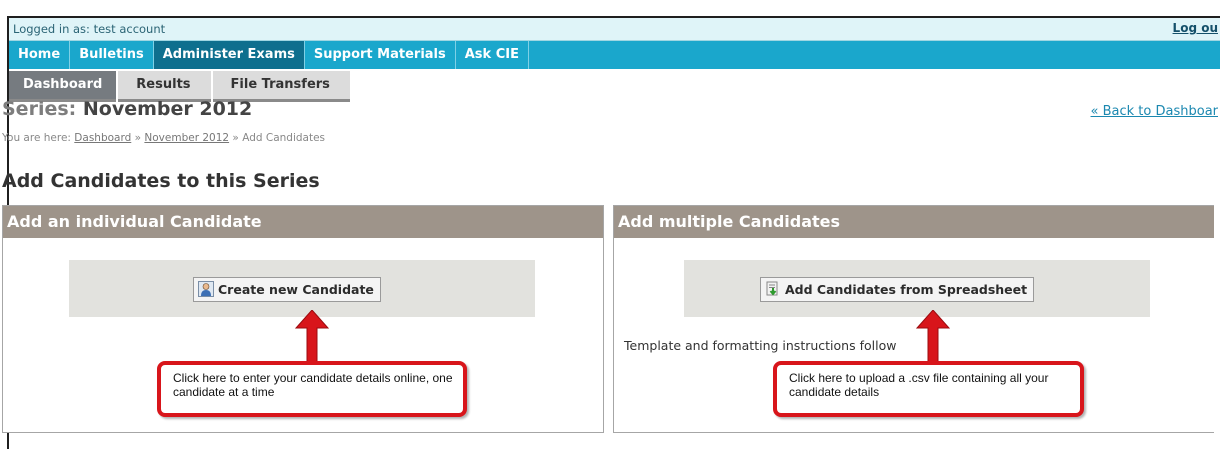  Describe the element at coordinates (933, 338) in the screenshot. I see `arrow-right` at that location.